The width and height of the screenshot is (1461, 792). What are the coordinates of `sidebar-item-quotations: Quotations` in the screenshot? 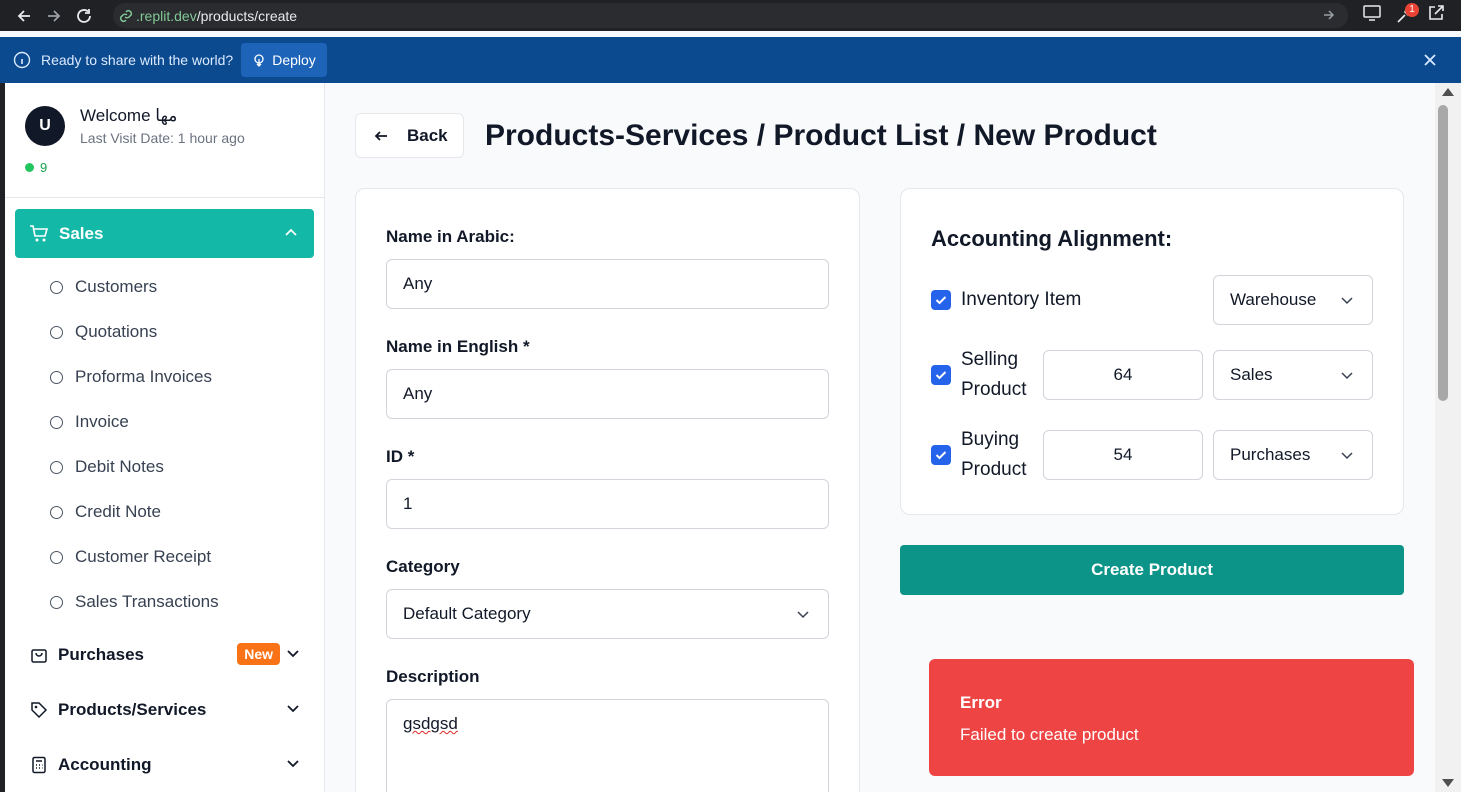 It's located at (103, 332).